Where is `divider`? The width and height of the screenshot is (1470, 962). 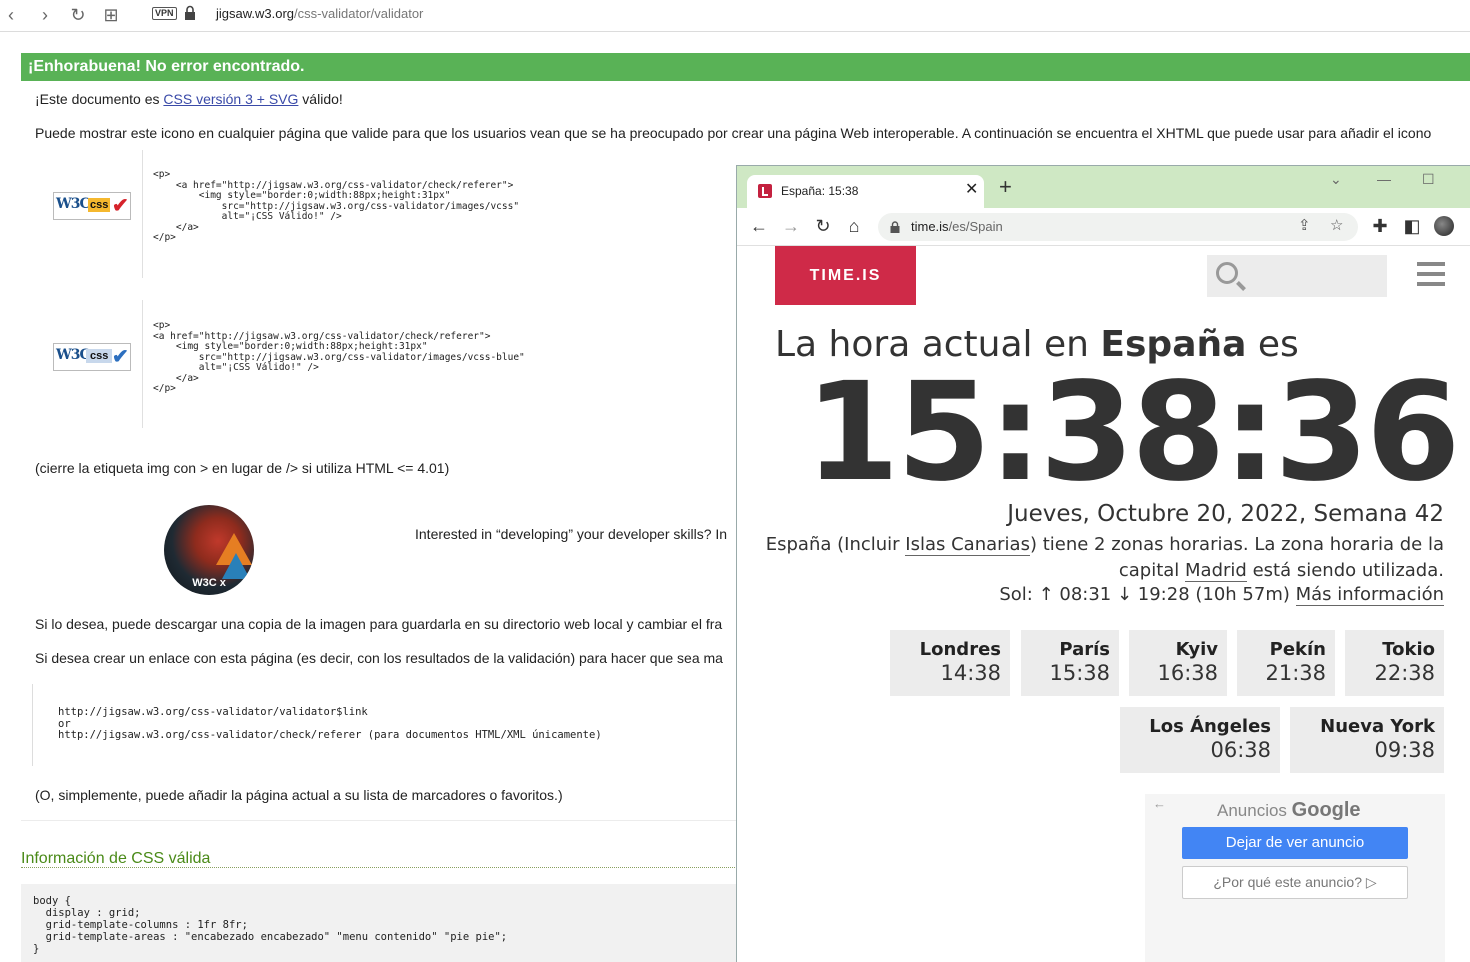
divider is located at coordinates (379, 820).